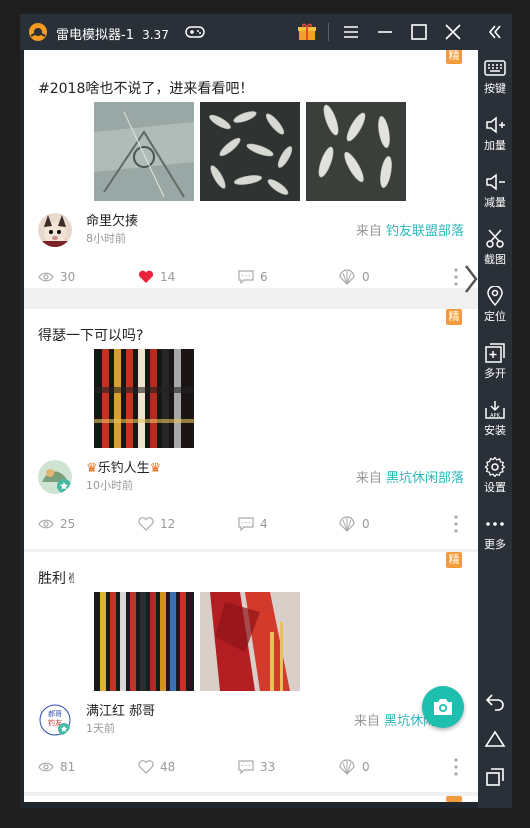  What do you see at coordinates (145, 88) in the screenshot?
I see `post-title: #2018啥也不说了，进来看看吧！` at bounding box center [145, 88].